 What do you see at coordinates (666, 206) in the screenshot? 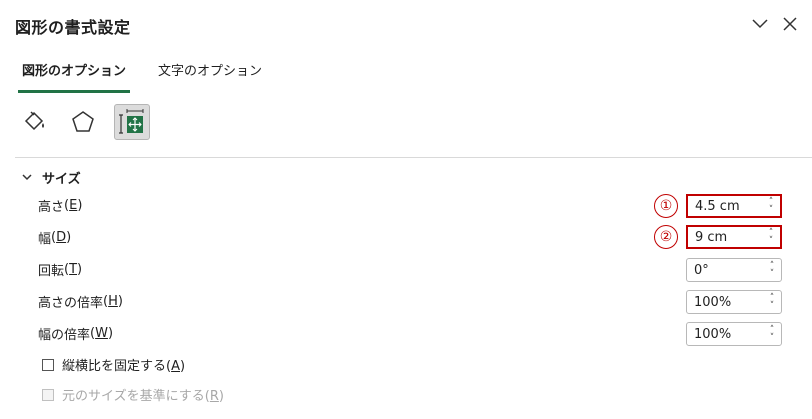
I see `callout-marker: ①` at bounding box center [666, 206].